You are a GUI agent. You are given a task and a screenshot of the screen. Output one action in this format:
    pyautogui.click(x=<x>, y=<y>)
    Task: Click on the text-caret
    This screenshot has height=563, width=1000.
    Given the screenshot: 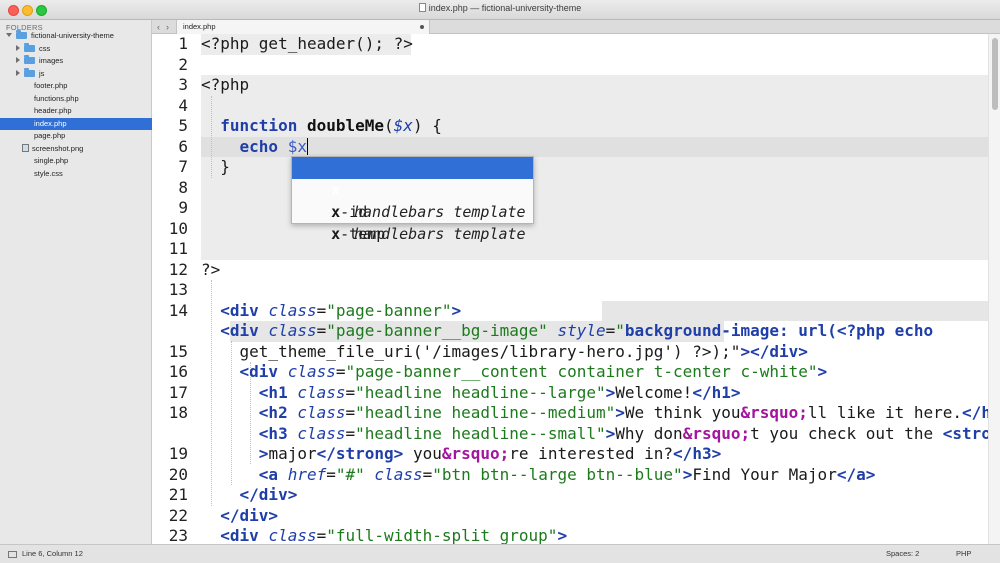 What is the action you would take?
    pyautogui.click(x=307, y=146)
    